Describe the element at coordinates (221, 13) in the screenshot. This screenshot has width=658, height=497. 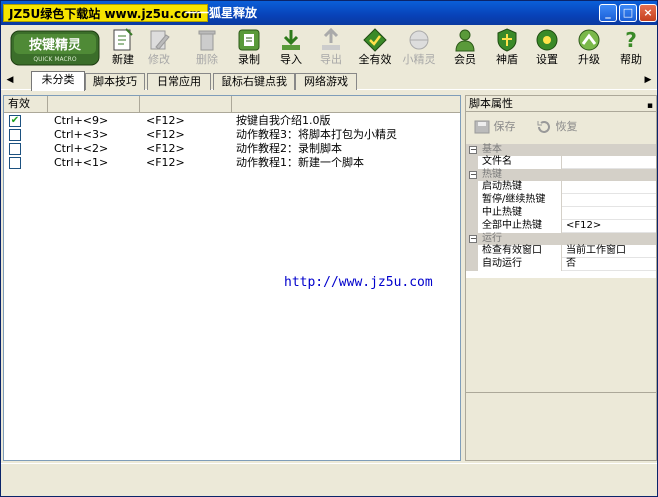
I see `window-title: 一一狐星释放` at that location.